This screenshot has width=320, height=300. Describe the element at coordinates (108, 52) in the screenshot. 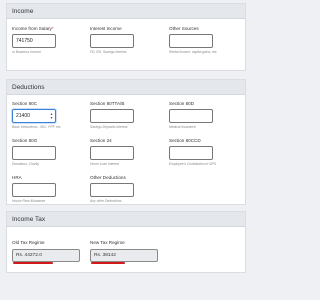

I see `interest-hint: FD, RD, Savings Interest` at that location.